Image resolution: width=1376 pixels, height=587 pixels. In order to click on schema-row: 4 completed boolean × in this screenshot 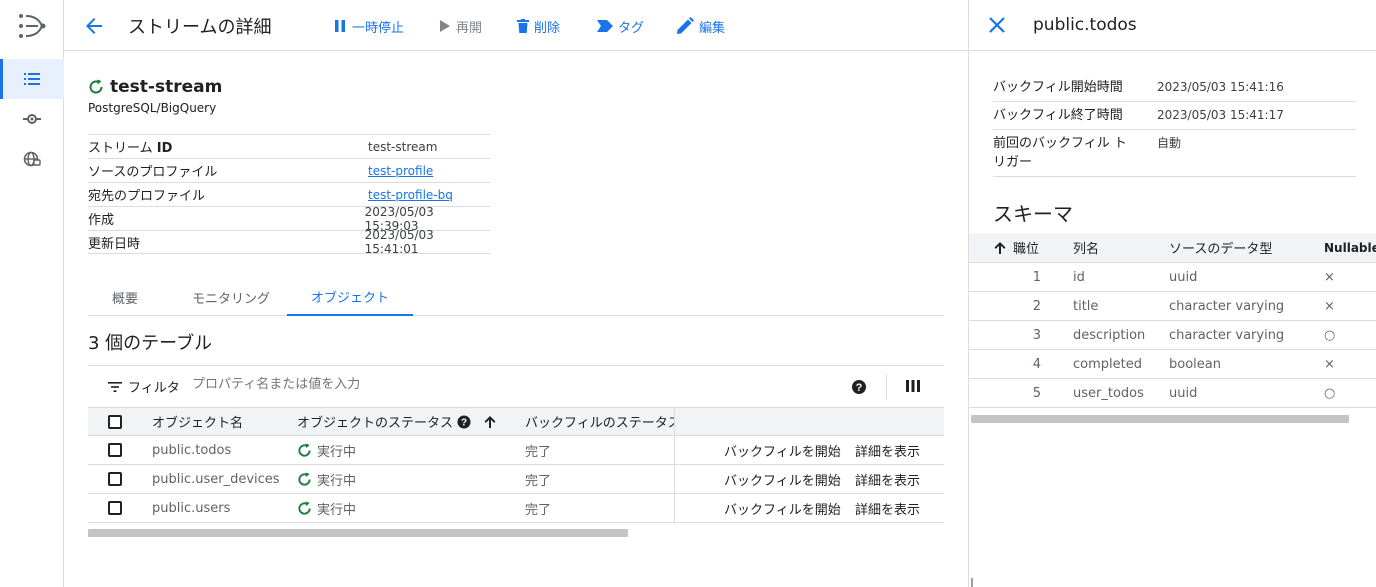, I will do `click(1172, 364)`.